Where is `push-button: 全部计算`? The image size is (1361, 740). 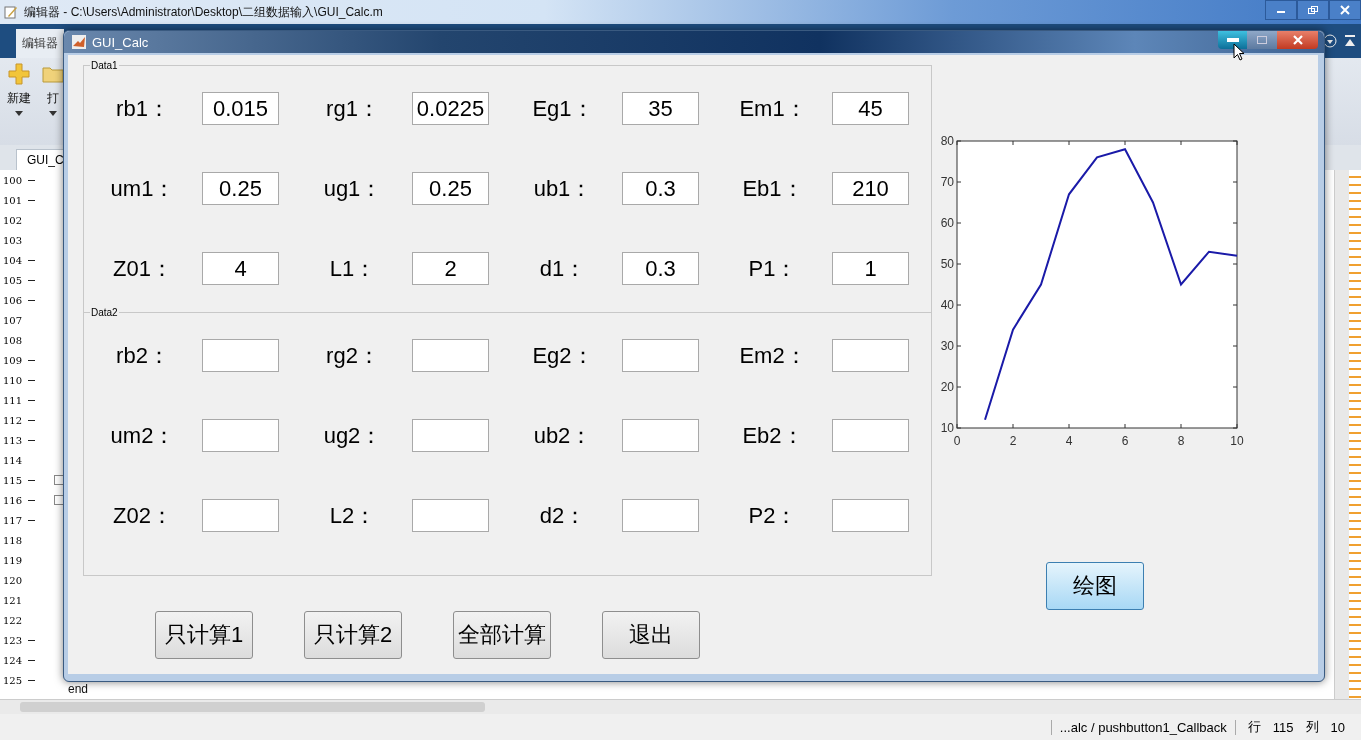 push-button: 全部计算 is located at coordinates (502, 635).